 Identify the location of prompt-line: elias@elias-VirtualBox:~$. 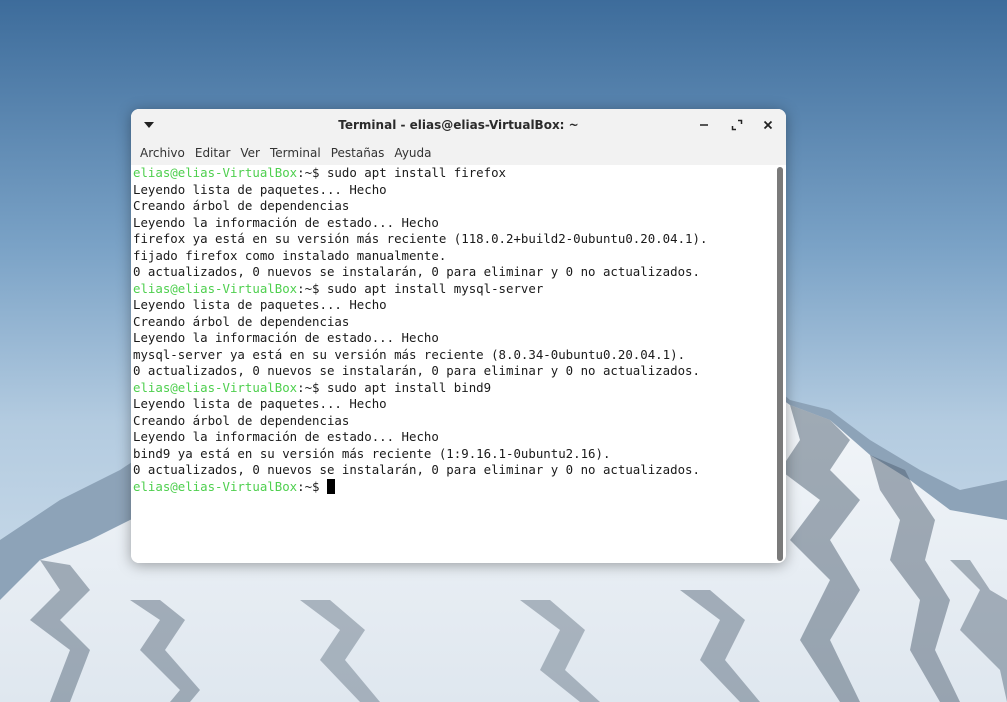
(454, 487).